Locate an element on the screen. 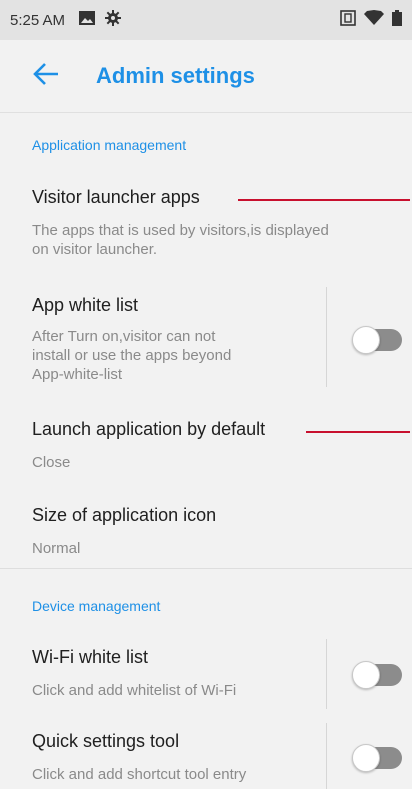  setting-title: Launch application by default is located at coordinates (149, 429).